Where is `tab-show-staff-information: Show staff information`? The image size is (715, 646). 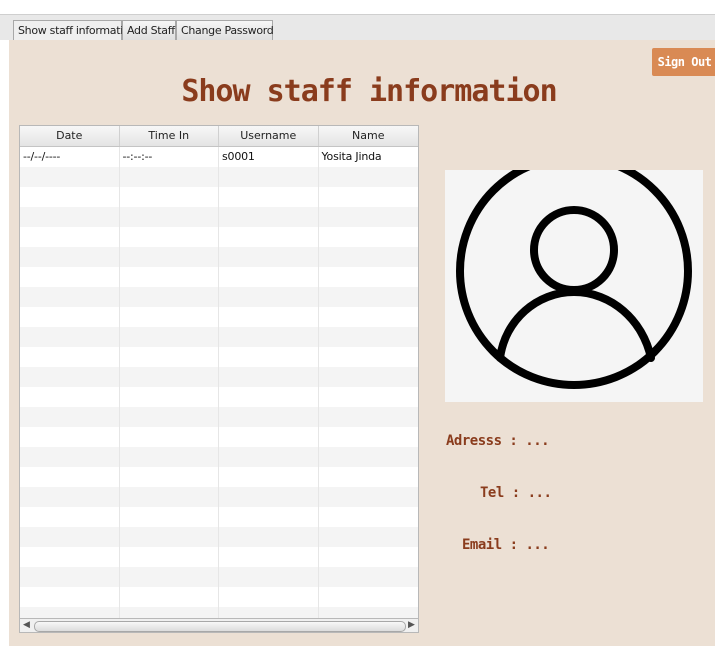
tab-show-staff-information: Show staff information is located at coordinates (74, 31).